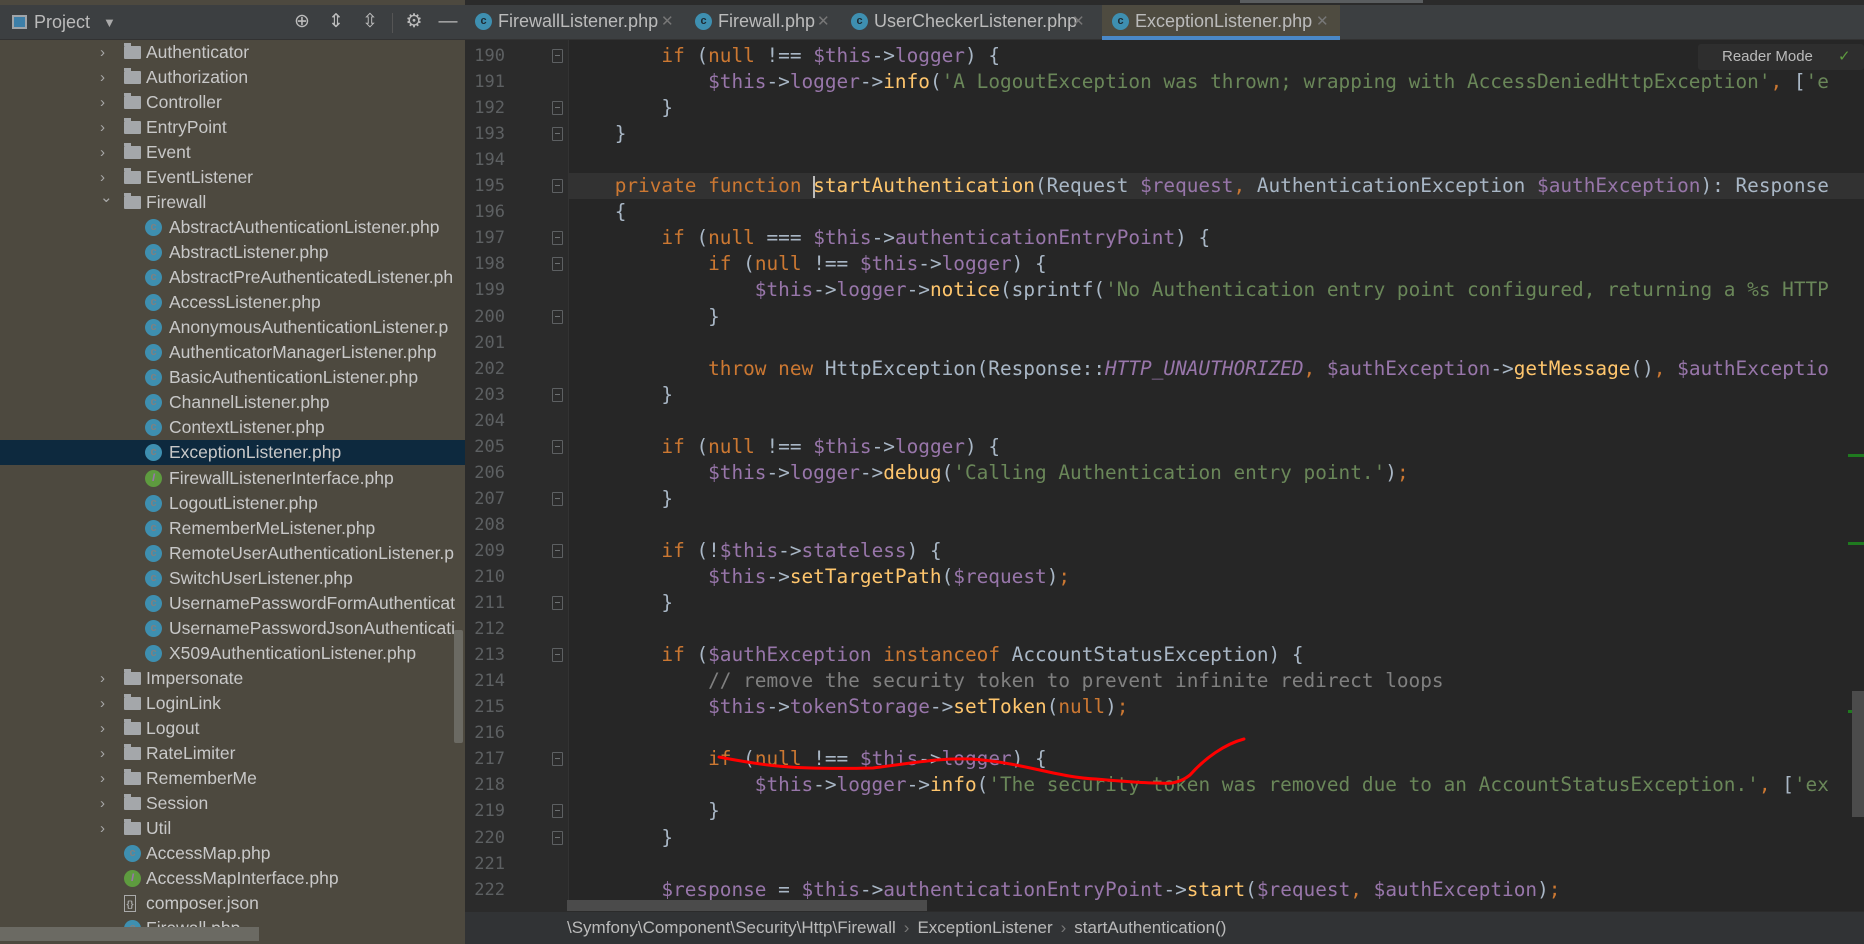 Image resolution: width=1864 pixels, height=944 pixels. Describe the element at coordinates (754, 551) in the screenshot. I see `code-line: if (!$this->stateless) {` at that location.